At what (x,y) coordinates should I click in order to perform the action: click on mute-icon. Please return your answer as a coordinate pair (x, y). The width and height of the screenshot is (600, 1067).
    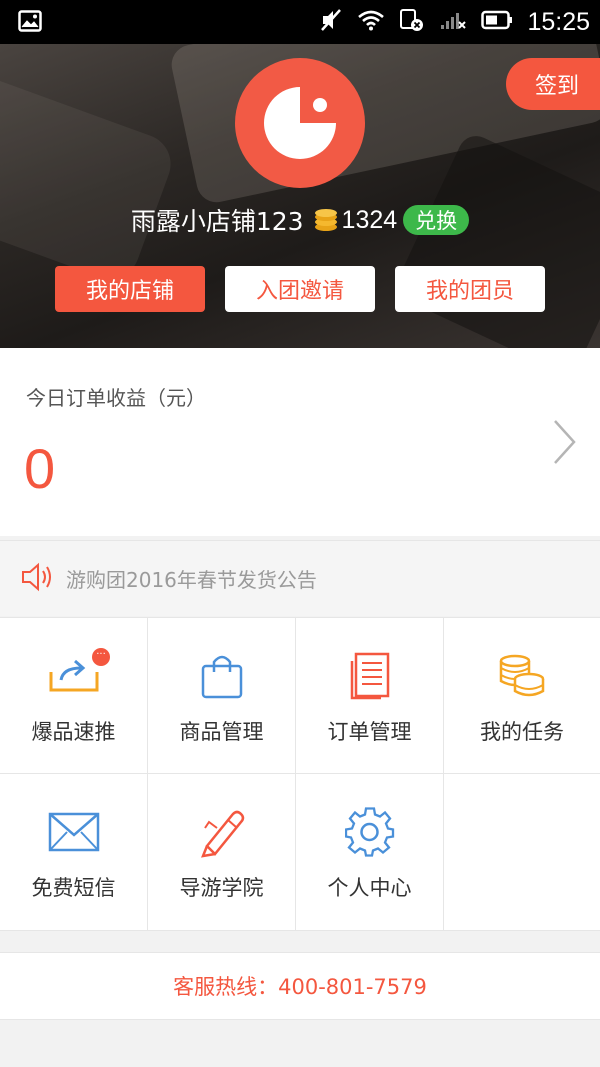
    Looking at the image, I should click on (331, 22).